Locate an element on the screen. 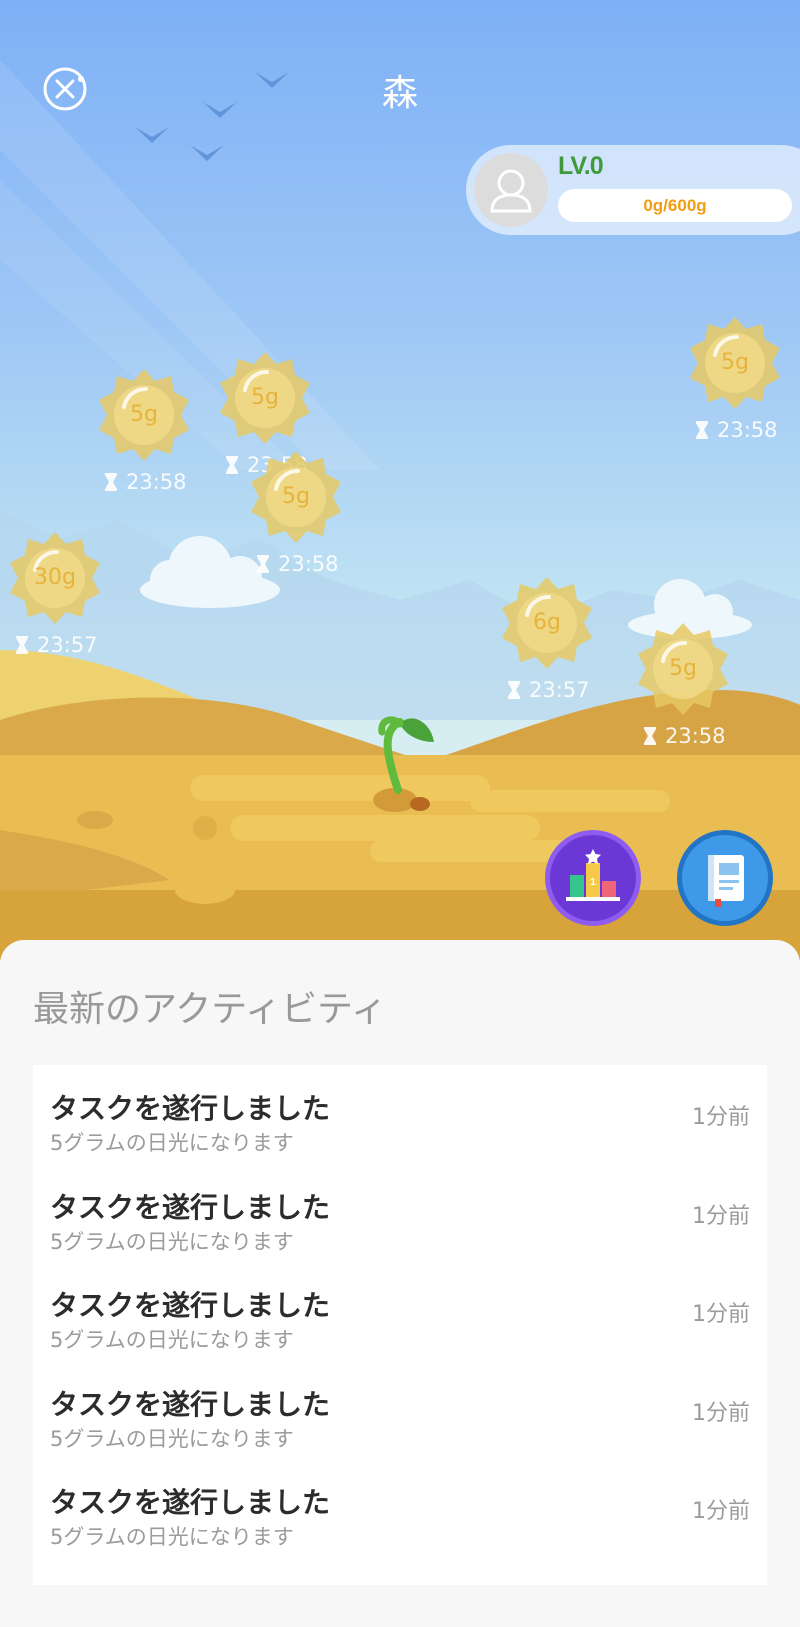 The image size is (800, 1627). svg-text: 1 is located at coordinates (593, 882).